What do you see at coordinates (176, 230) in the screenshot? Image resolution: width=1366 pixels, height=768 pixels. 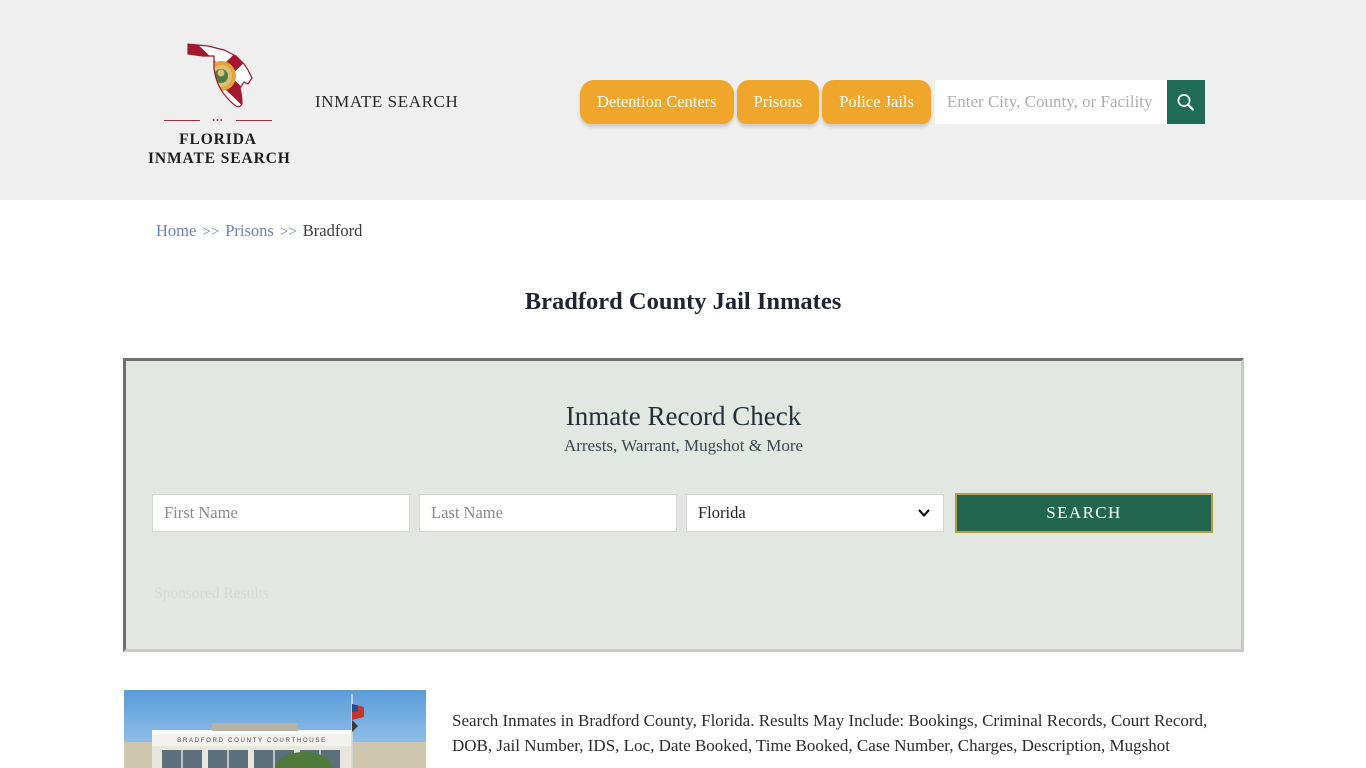 I see `breadcrumb-link-home: Home` at bounding box center [176, 230].